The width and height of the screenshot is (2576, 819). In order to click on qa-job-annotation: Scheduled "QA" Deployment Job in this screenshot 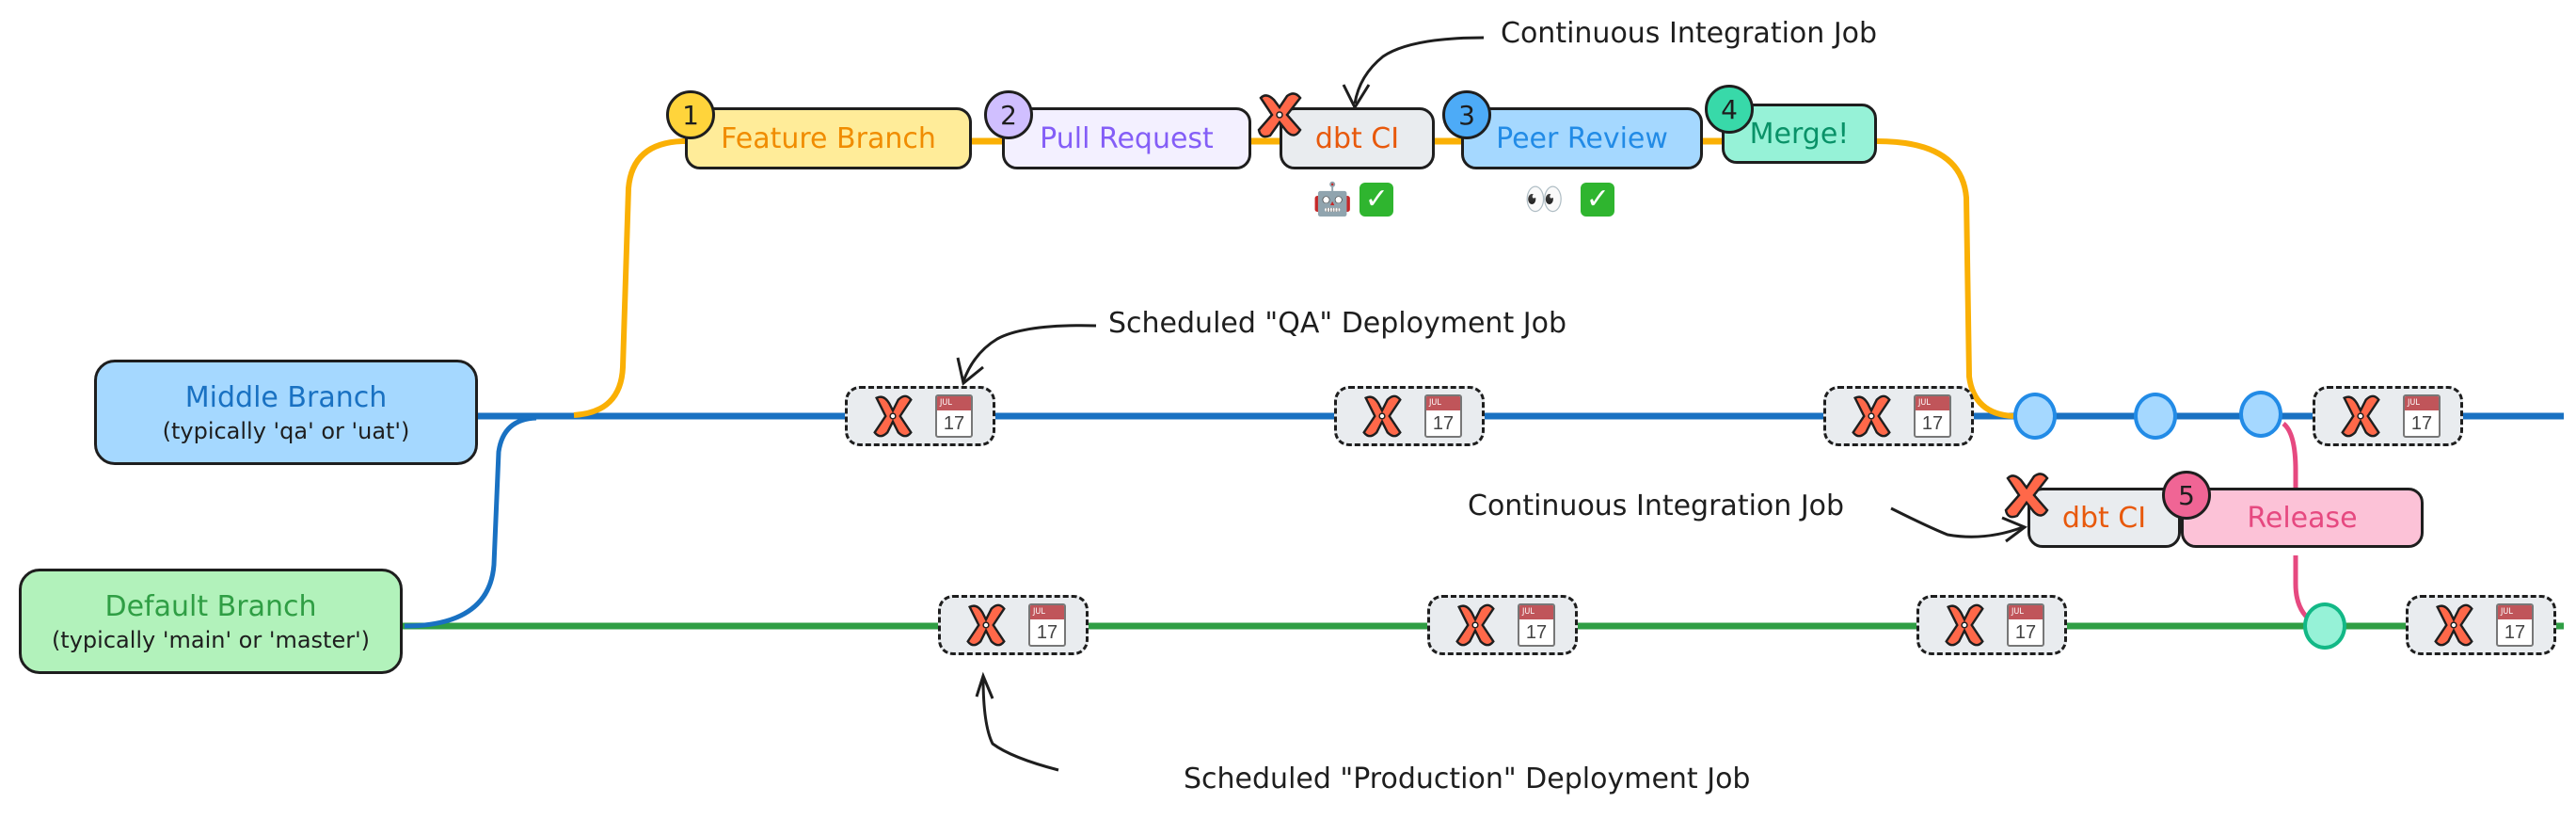, I will do `click(1337, 323)`.